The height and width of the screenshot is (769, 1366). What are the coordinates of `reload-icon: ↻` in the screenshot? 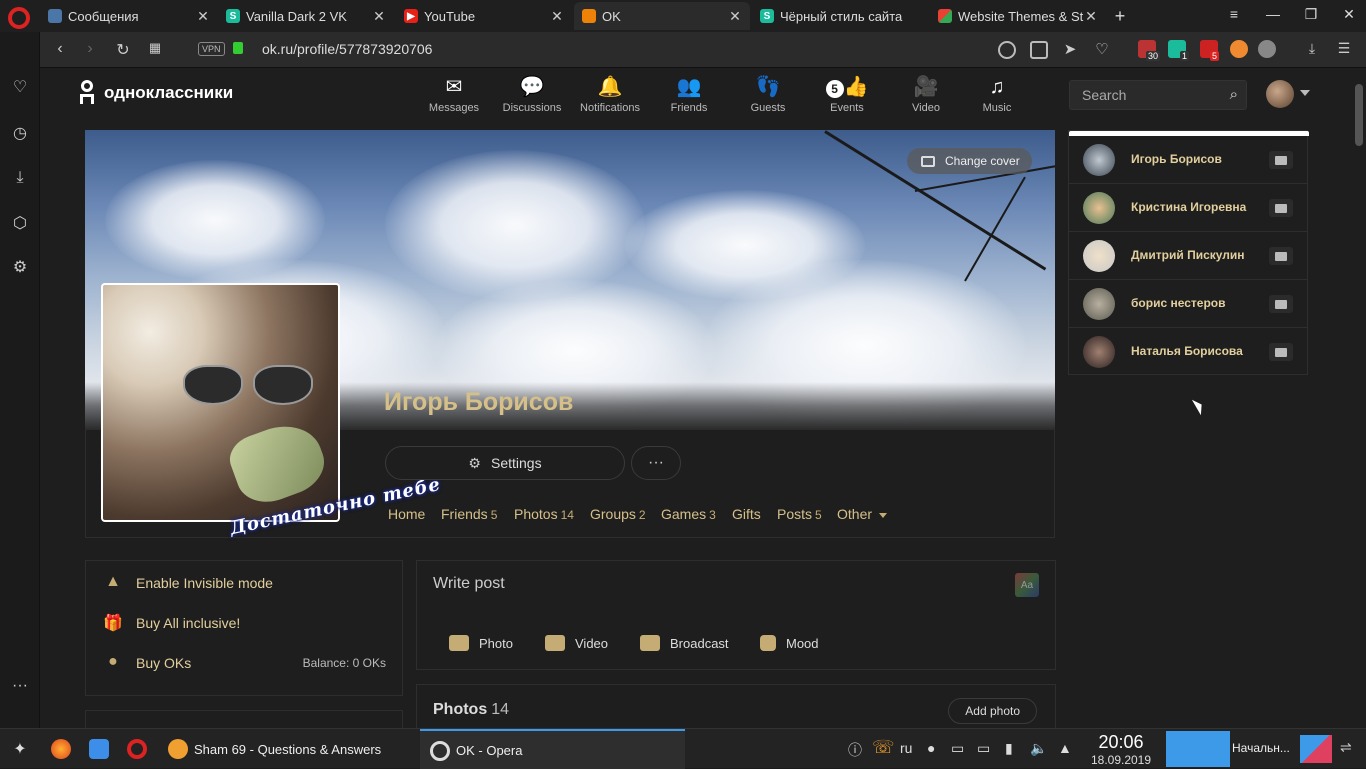 It's located at (123, 50).